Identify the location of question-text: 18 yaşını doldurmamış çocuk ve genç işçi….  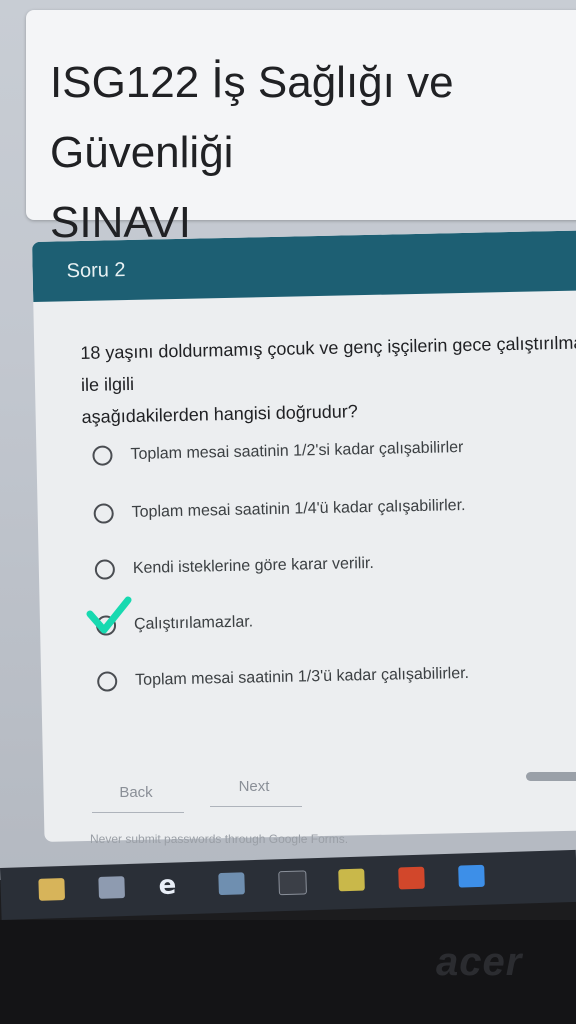
(328, 379).